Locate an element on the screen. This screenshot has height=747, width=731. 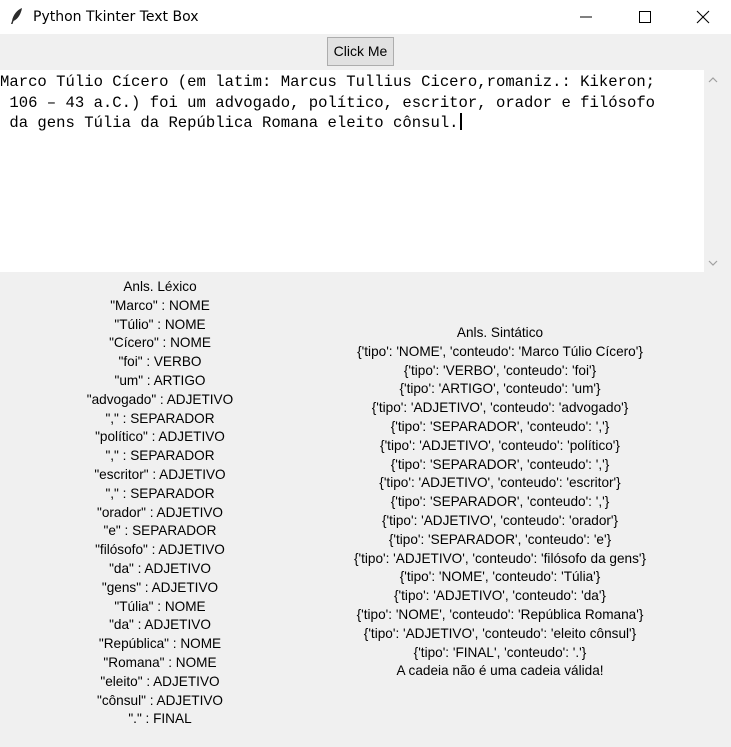
lexical-token-row: "Cícero" : NOME is located at coordinates (160, 343).